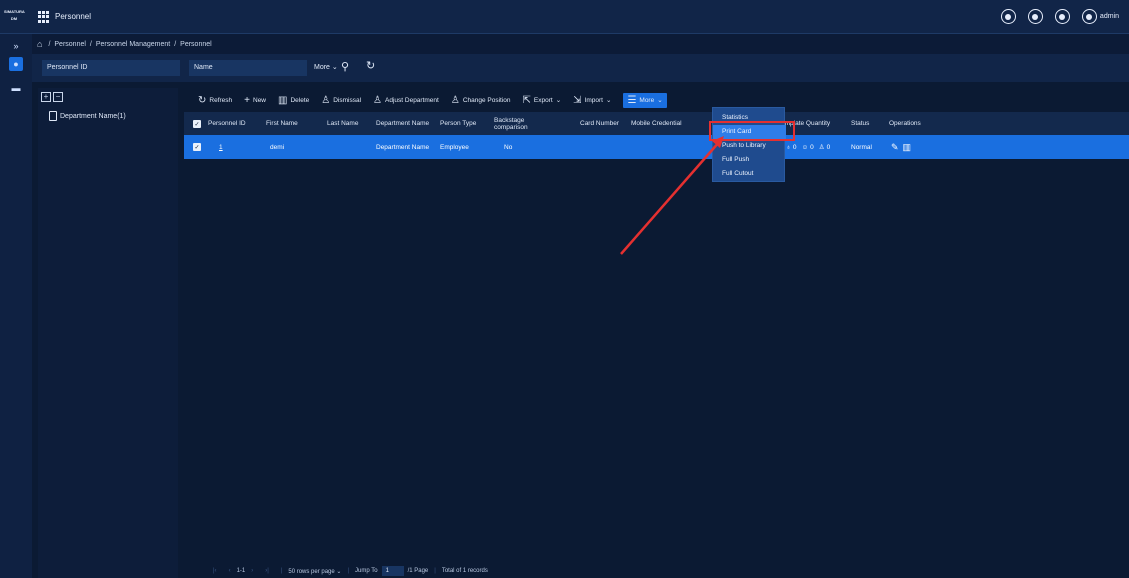  What do you see at coordinates (526, 100) in the screenshot?
I see `export-icon: ⇱` at bounding box center [526, 100].